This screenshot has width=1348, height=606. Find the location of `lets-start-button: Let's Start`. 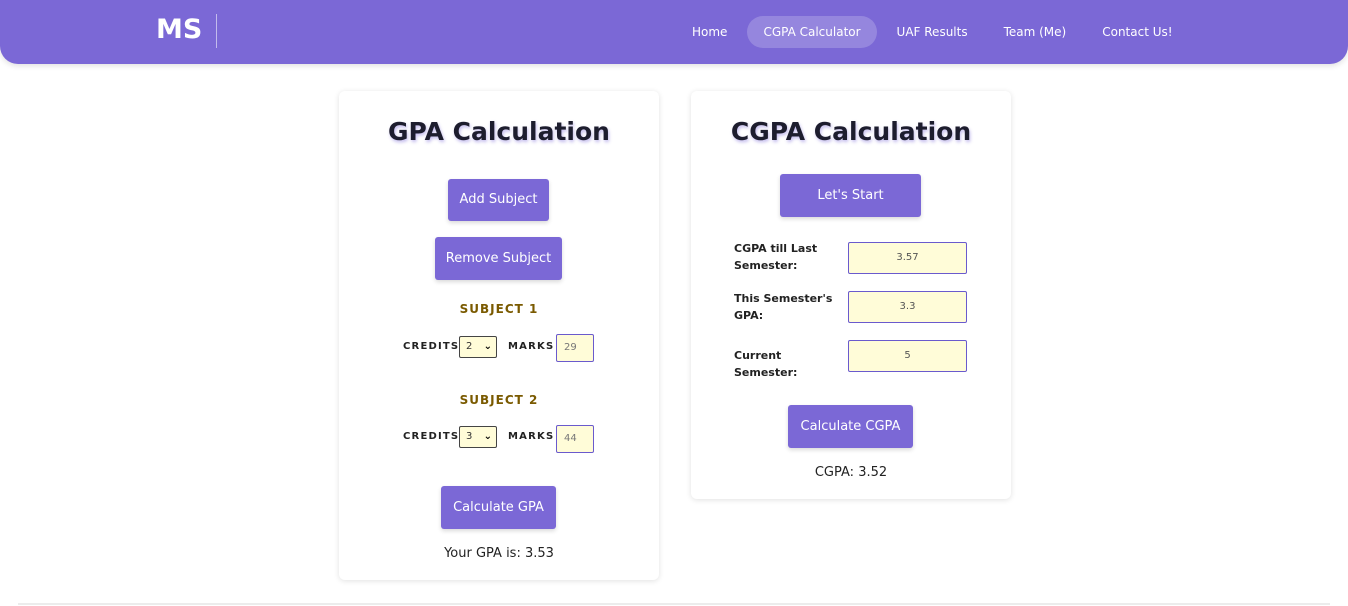

lets-start-button: Let's Start is located at coordinates (850, 195).